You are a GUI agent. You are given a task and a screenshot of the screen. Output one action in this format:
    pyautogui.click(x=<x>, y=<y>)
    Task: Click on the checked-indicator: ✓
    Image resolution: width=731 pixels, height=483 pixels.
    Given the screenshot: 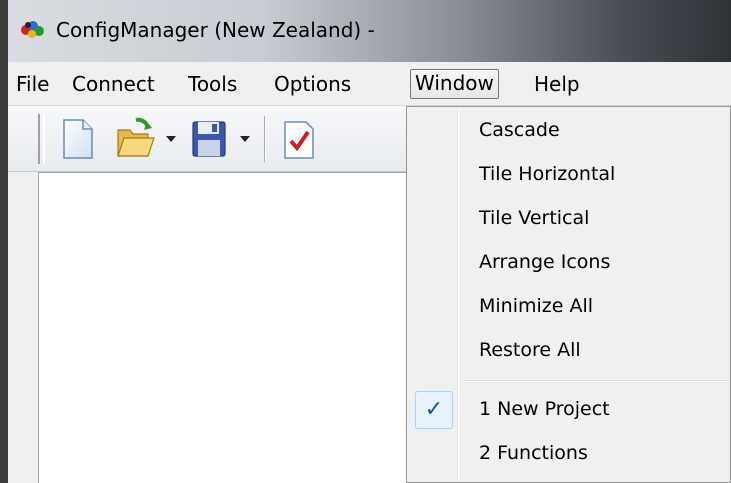 What is the action you would take?
    pyautogui.click(x=434, y=410)
    